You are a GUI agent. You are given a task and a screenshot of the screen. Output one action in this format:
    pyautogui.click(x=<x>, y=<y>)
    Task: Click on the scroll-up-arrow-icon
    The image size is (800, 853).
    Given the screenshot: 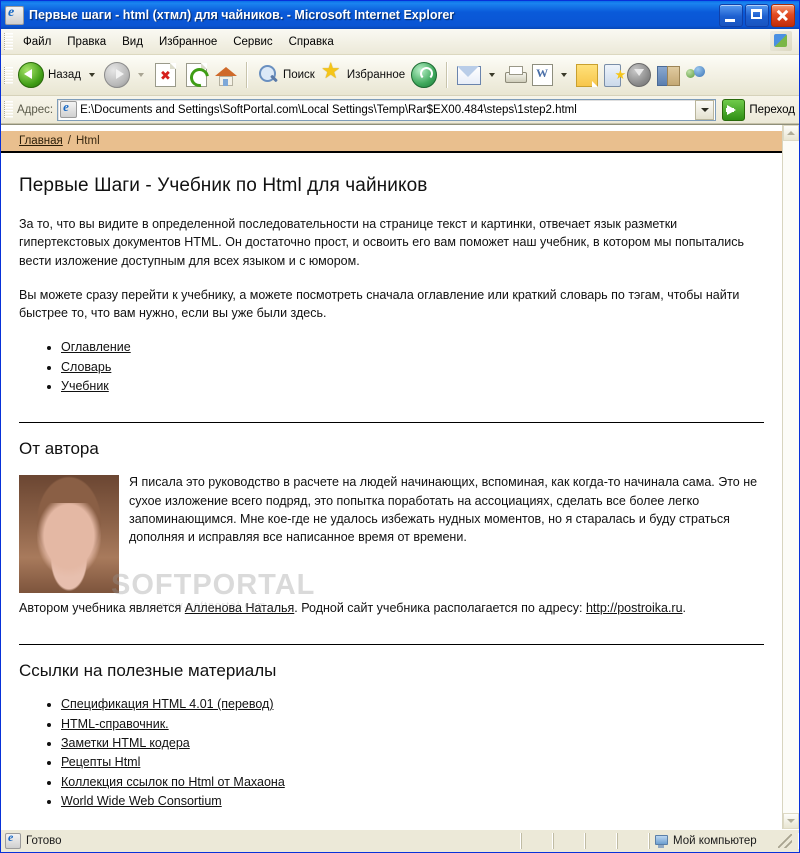 What is the action you would take?
    pyautogui.click(x=791, y=133)
    